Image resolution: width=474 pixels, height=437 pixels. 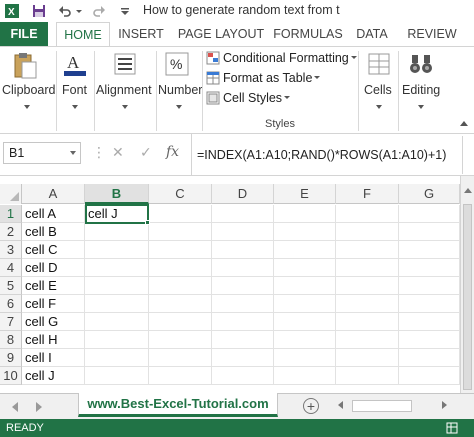 What do you see at coordinates (11, 250) in the screenshot?
I see `row-header: 3` at bounding box center [11, 250].